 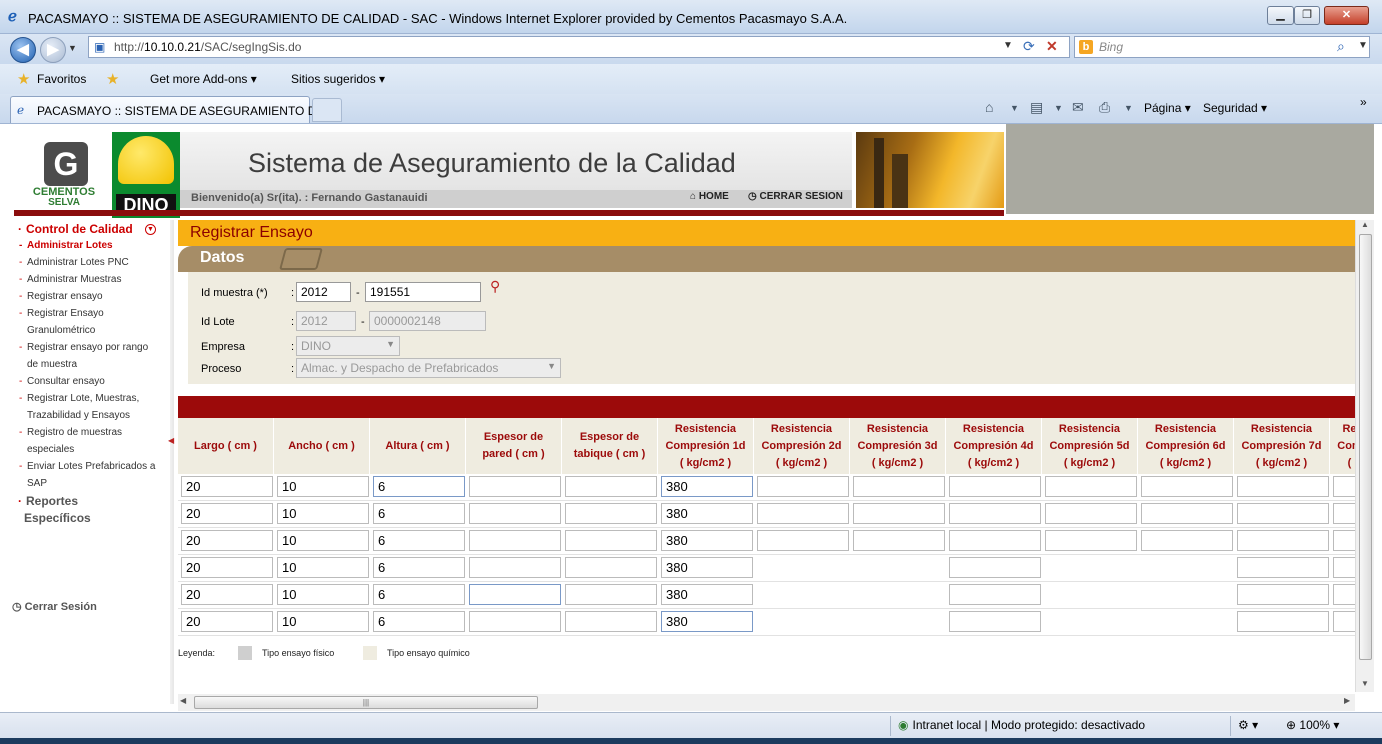 I want to click on sidebar-section-control-calidad: · Control de Calidad, so click(x=75, y=229).